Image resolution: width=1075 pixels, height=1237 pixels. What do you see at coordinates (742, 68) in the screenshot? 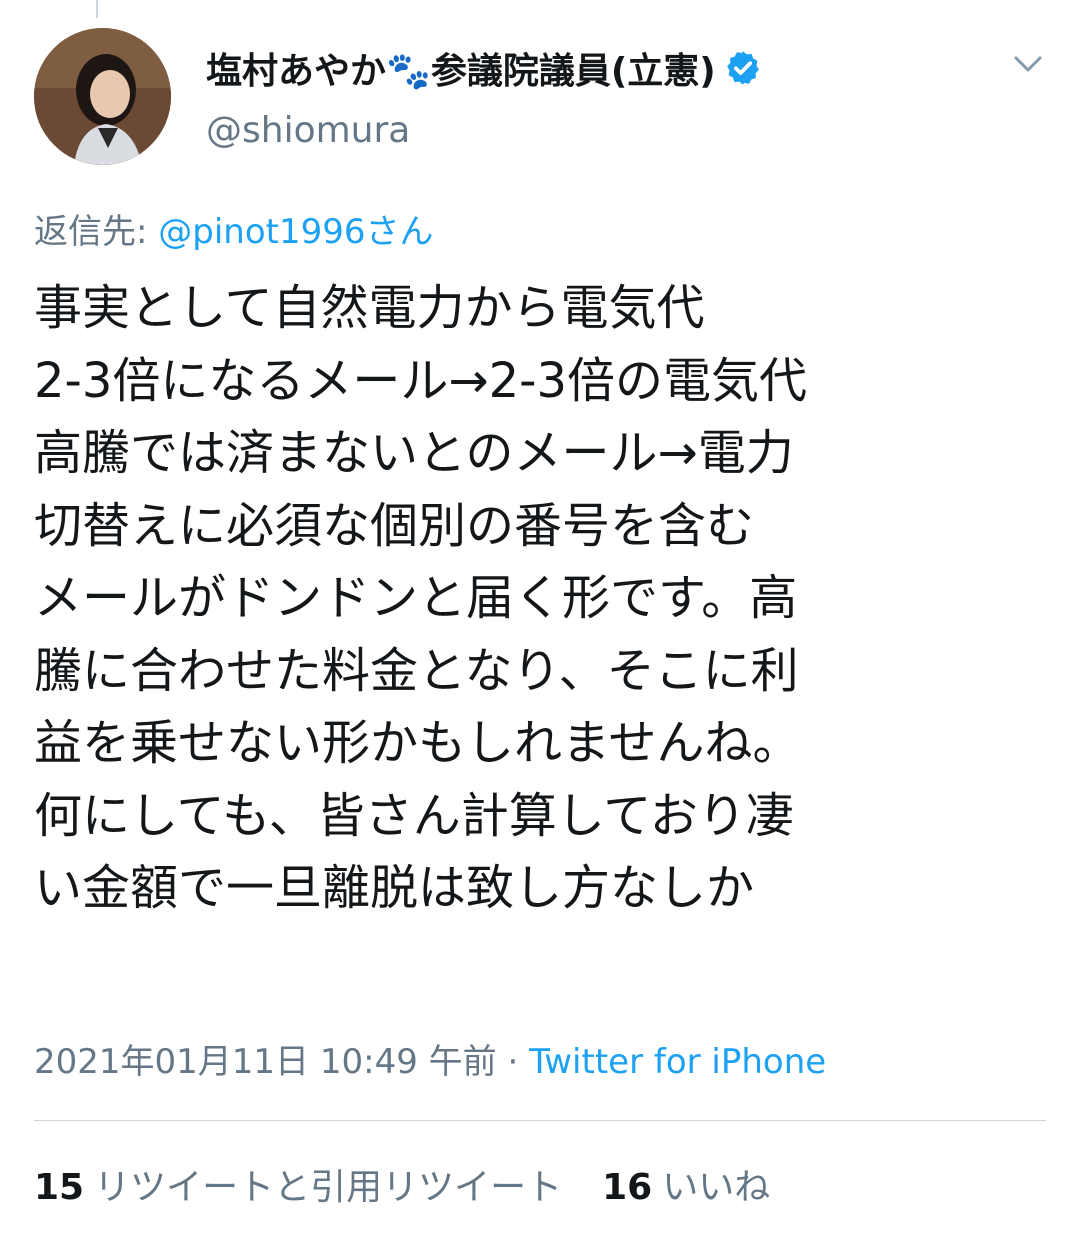
I see `verified-badge-icon` at bounding box center [742, 68].